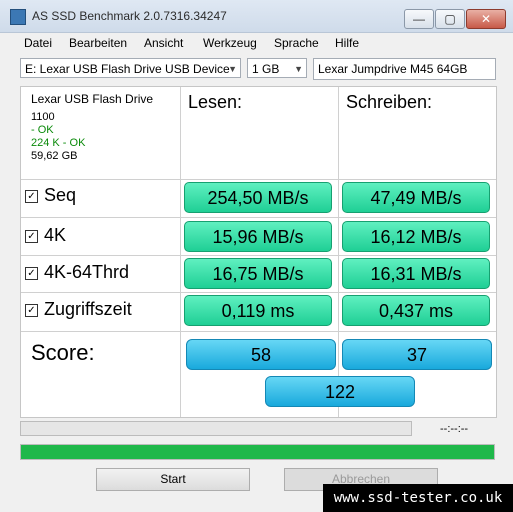  What do you see at coordinates (78, 309) in the screenshot?
I see `test-access: ✓ Zugriffszeit` at bounding box center [78, 309].